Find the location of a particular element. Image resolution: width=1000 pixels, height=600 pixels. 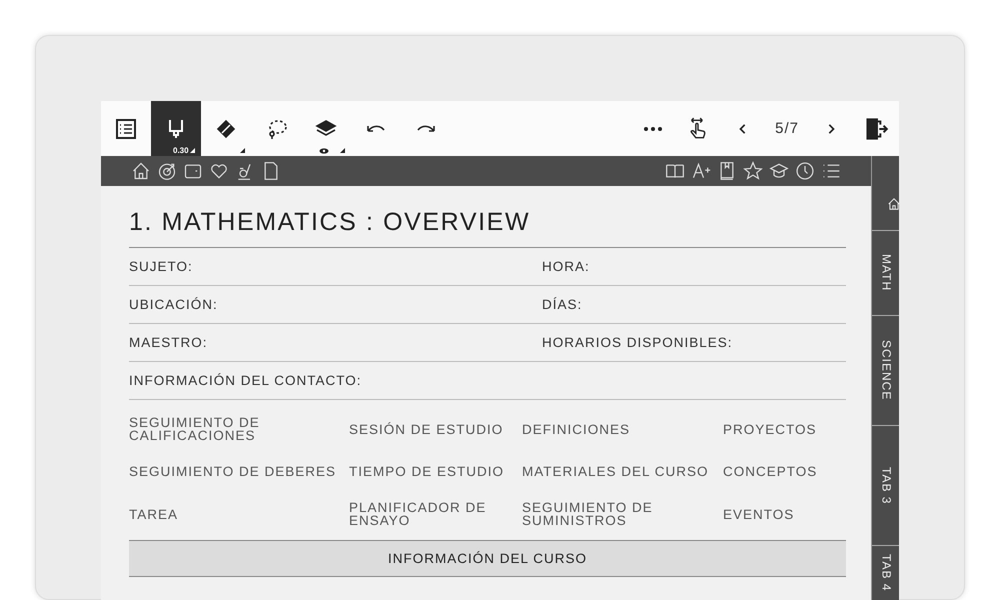

font-size-icon is located at coordinates (701, 171).